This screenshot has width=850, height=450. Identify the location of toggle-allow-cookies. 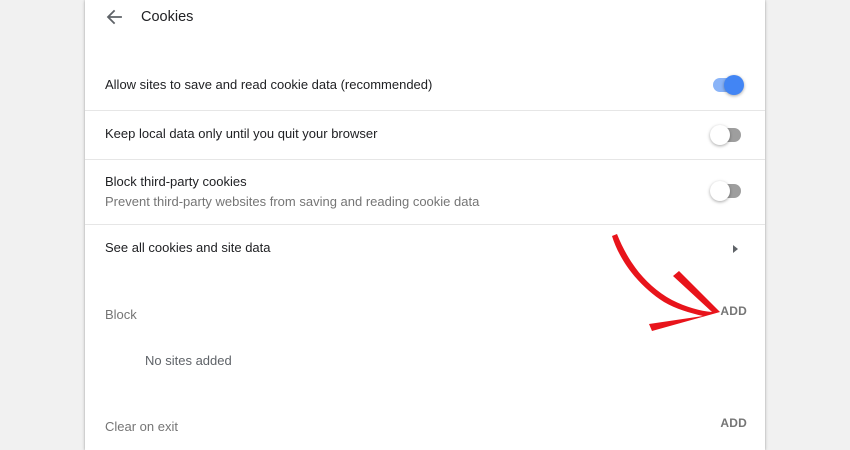
(727, 85).